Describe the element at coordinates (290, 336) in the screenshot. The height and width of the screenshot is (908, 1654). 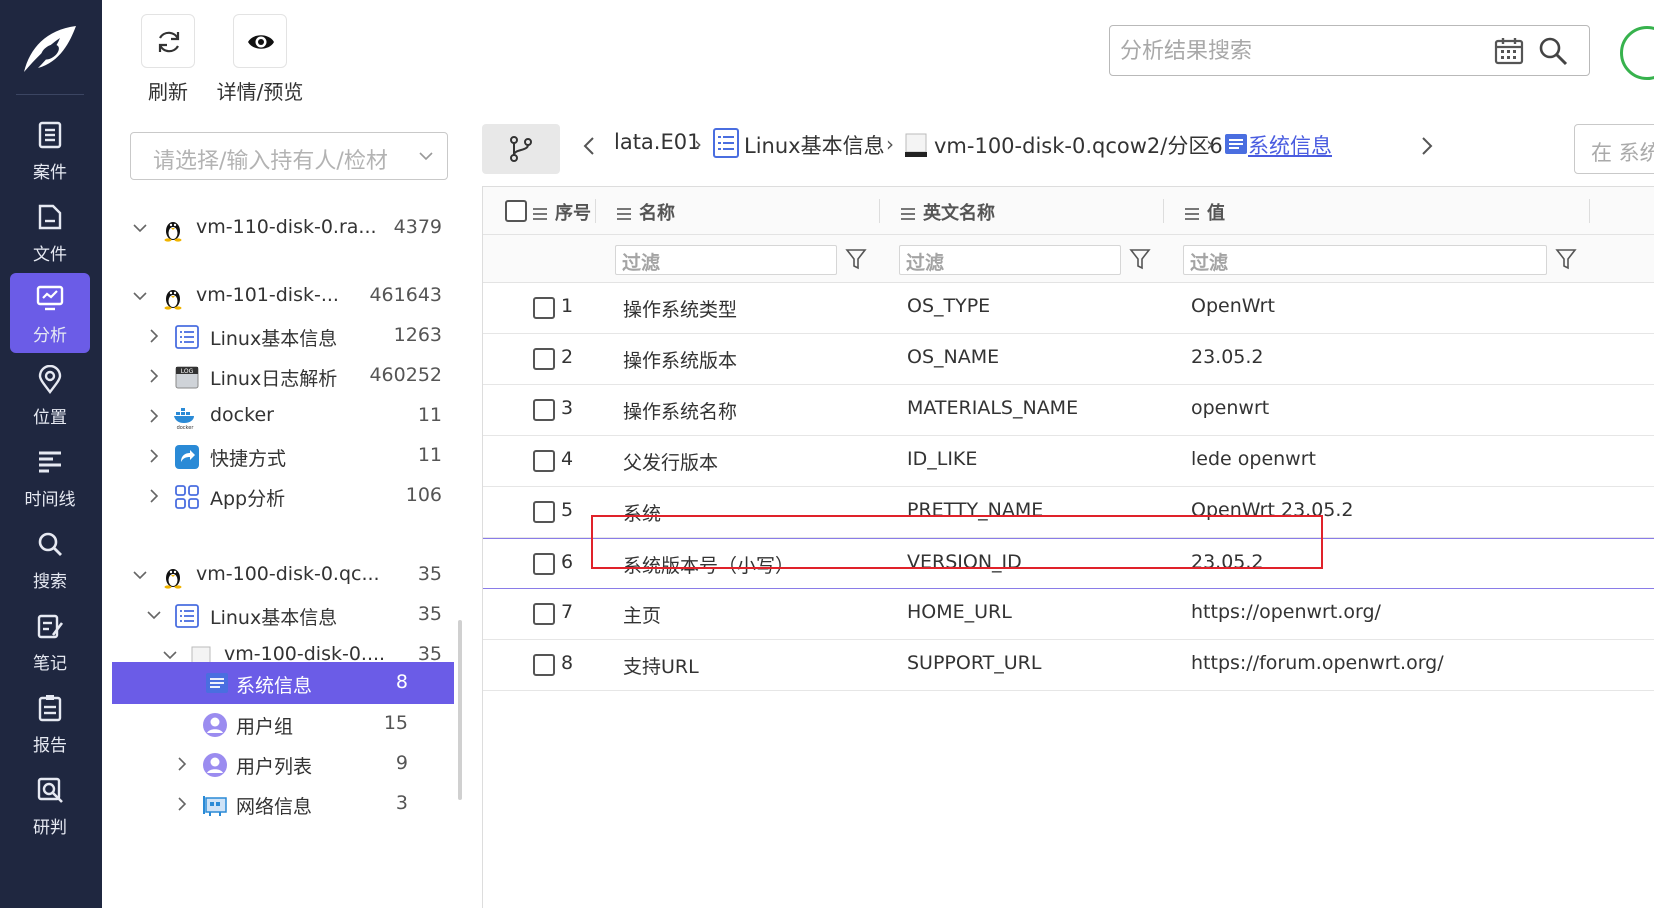
I see `tree-item-linux-info: Linux基本信息 1263` at that location.